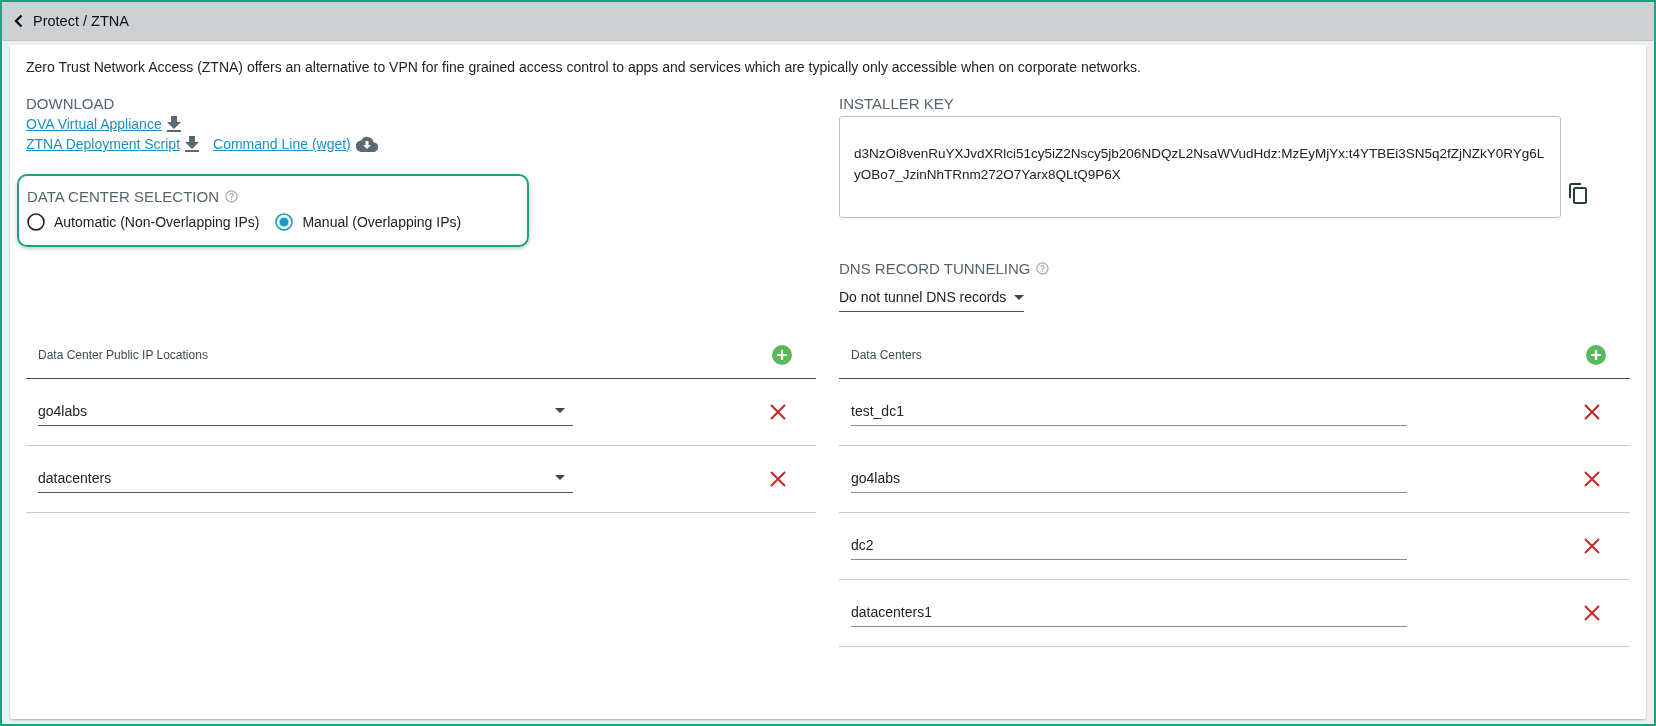  What do you see at coordinates (1578, 193) in the screenshot?
I see `copy-icon` at bounding box center [1578, 193].